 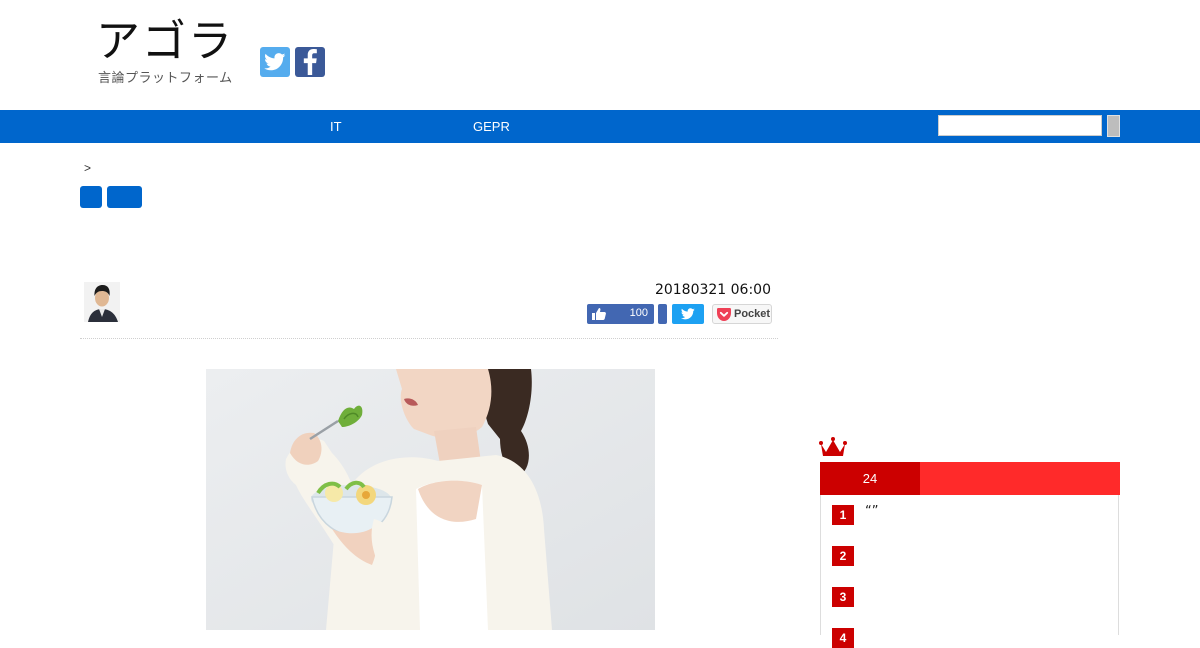 What do you see at coordinates (843, 556) in the screenshot?
I see `rank-number: 2` at bounding box center [843, 556].